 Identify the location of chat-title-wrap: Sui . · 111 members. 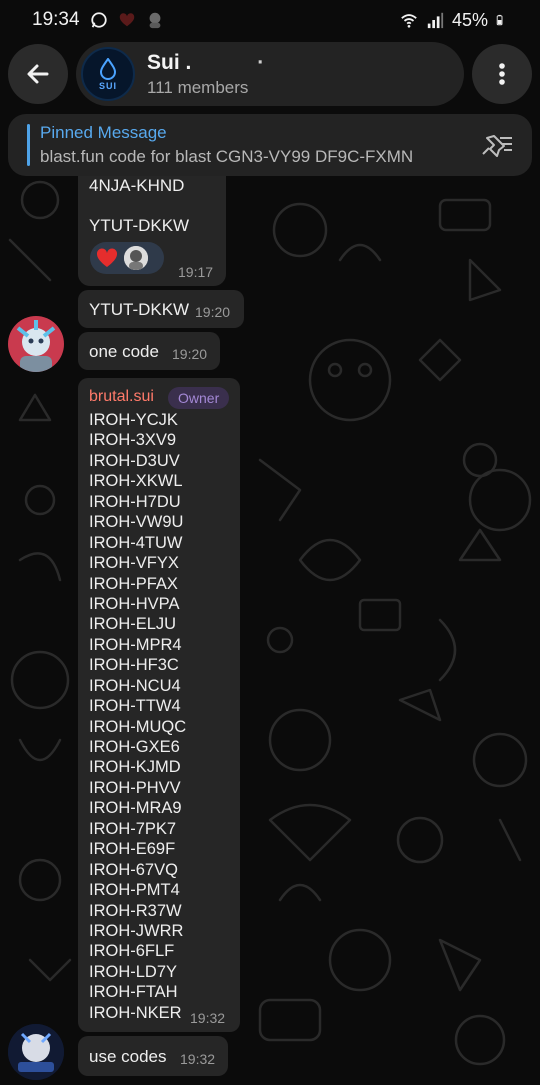
(205, 74).